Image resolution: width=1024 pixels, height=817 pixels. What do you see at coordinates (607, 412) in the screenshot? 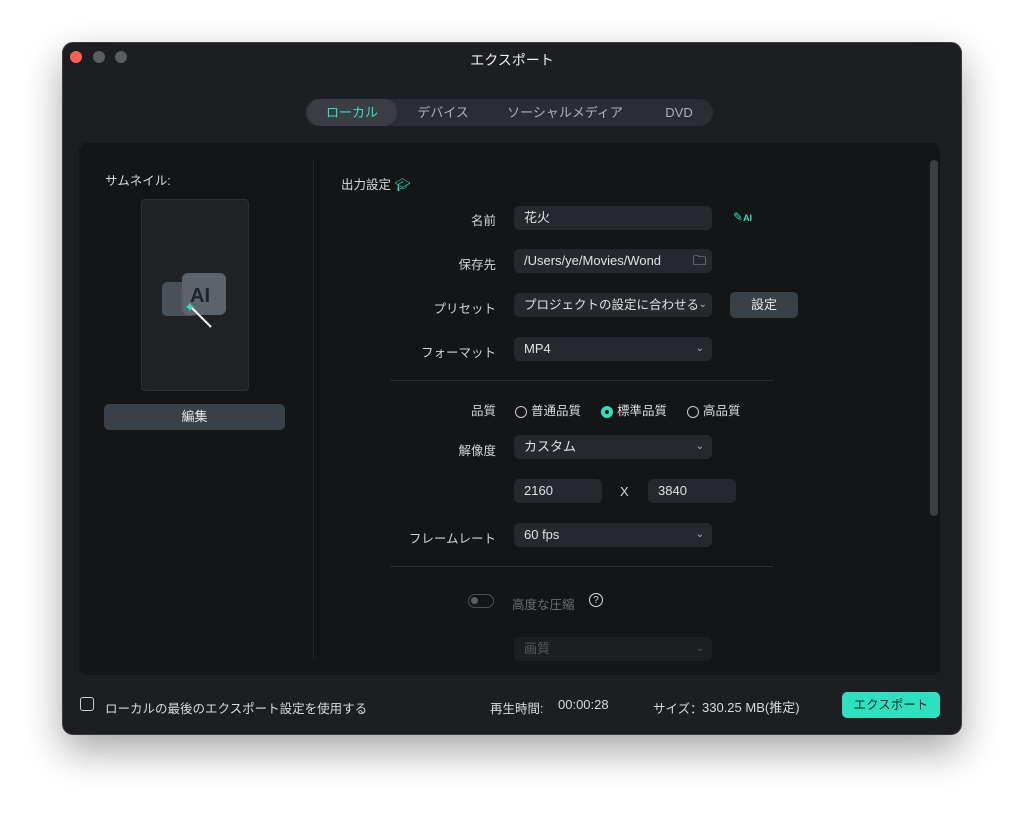
I see `radio-selected-icon` at bounding box center [607, 412].